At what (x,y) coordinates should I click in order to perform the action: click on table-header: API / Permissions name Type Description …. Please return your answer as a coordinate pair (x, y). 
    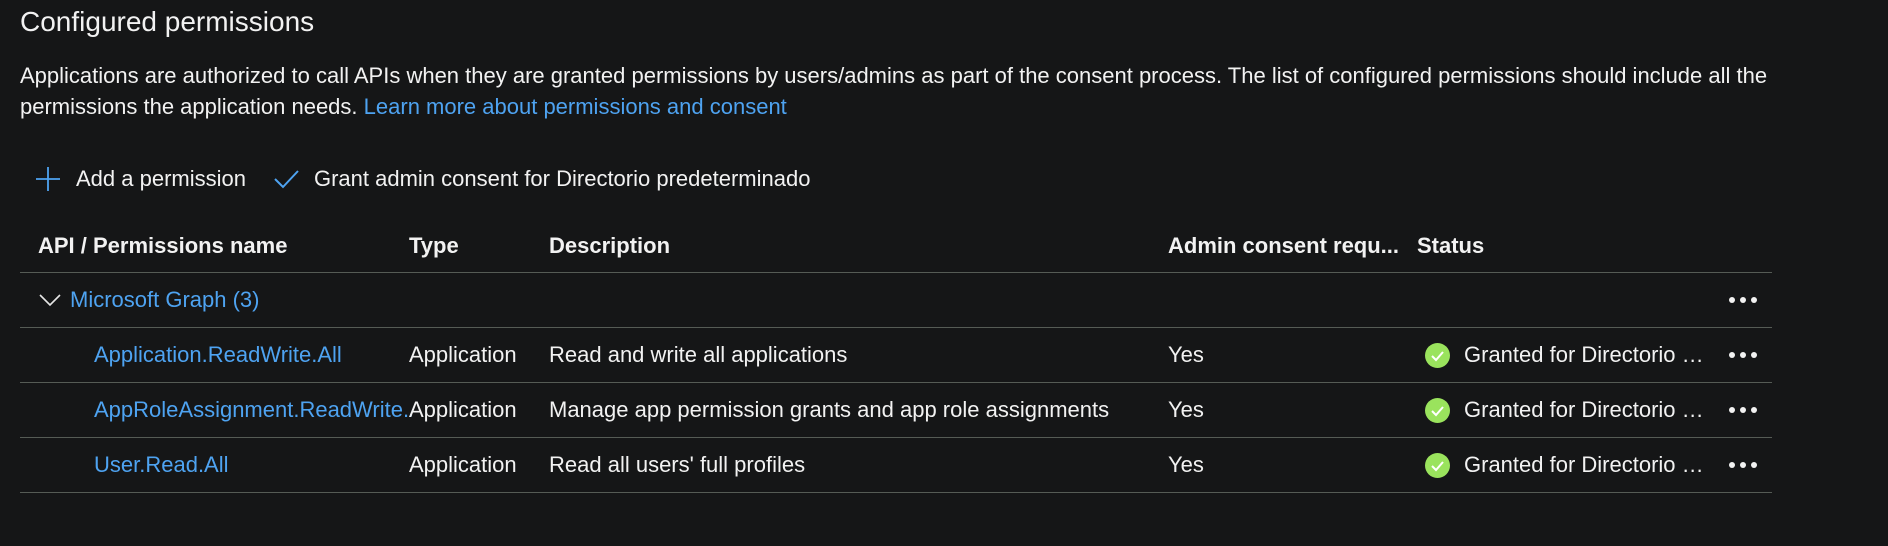
    Looking at the image, I should click on (896, 246).